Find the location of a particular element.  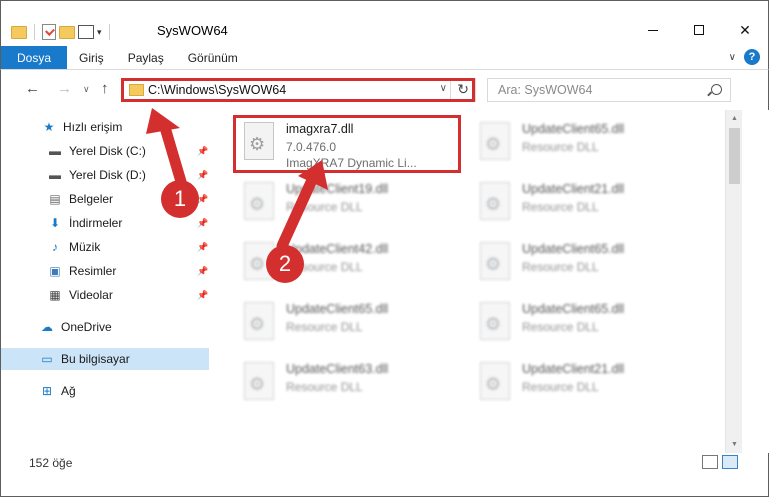

view-toggle is located at coordinates (720, 462).